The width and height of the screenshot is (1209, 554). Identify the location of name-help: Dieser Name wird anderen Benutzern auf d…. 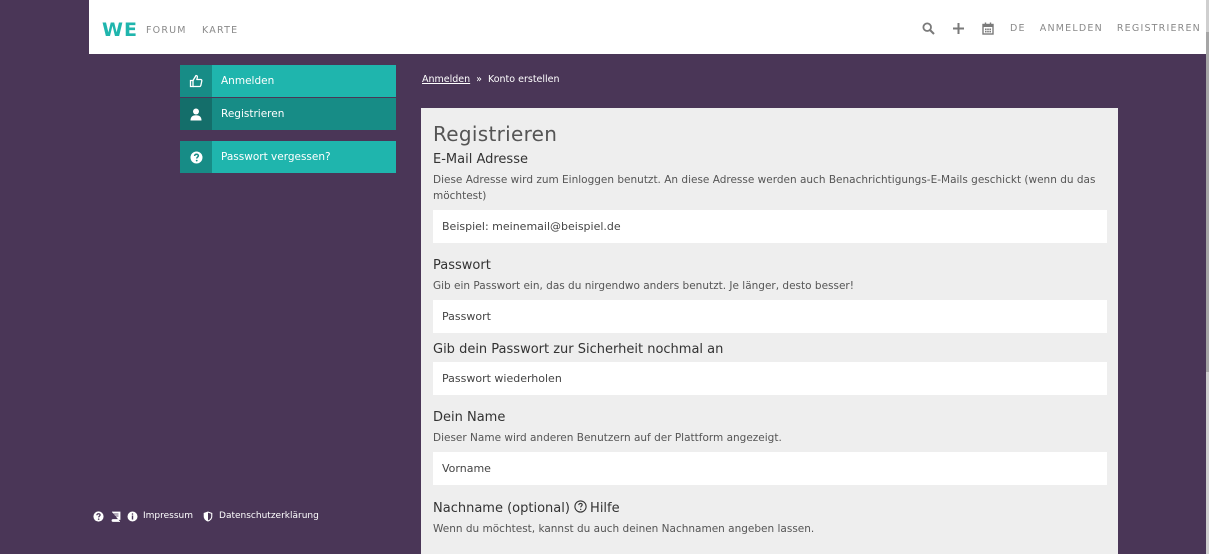
(607, 438).